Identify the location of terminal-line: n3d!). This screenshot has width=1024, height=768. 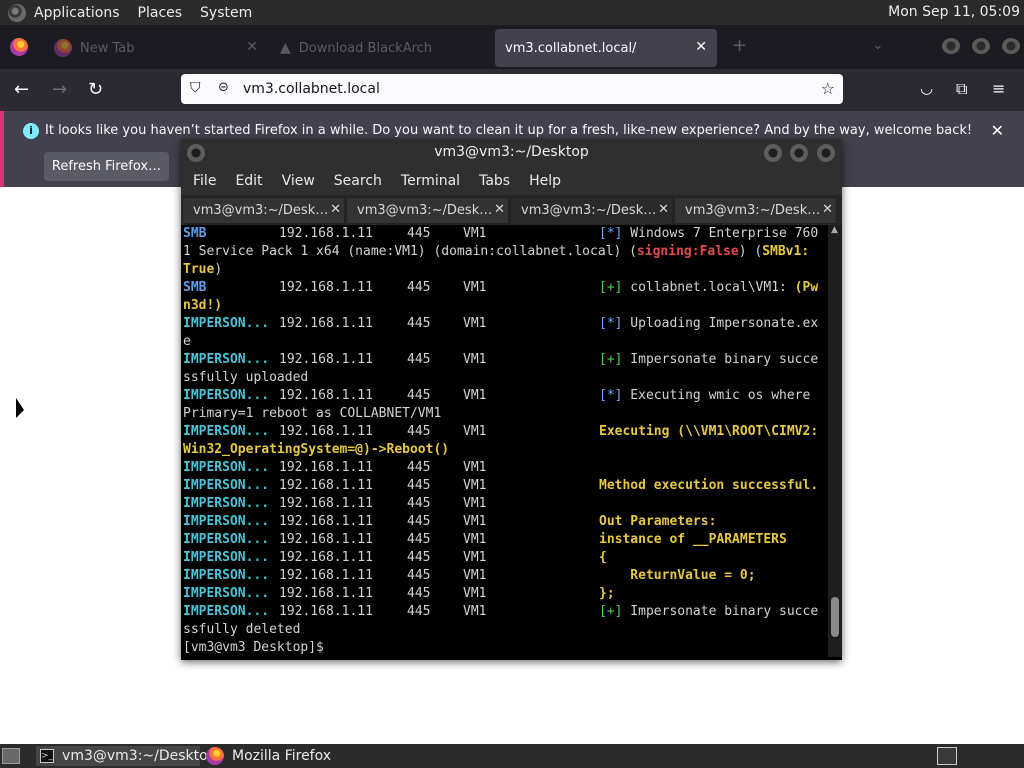
(203, 305).